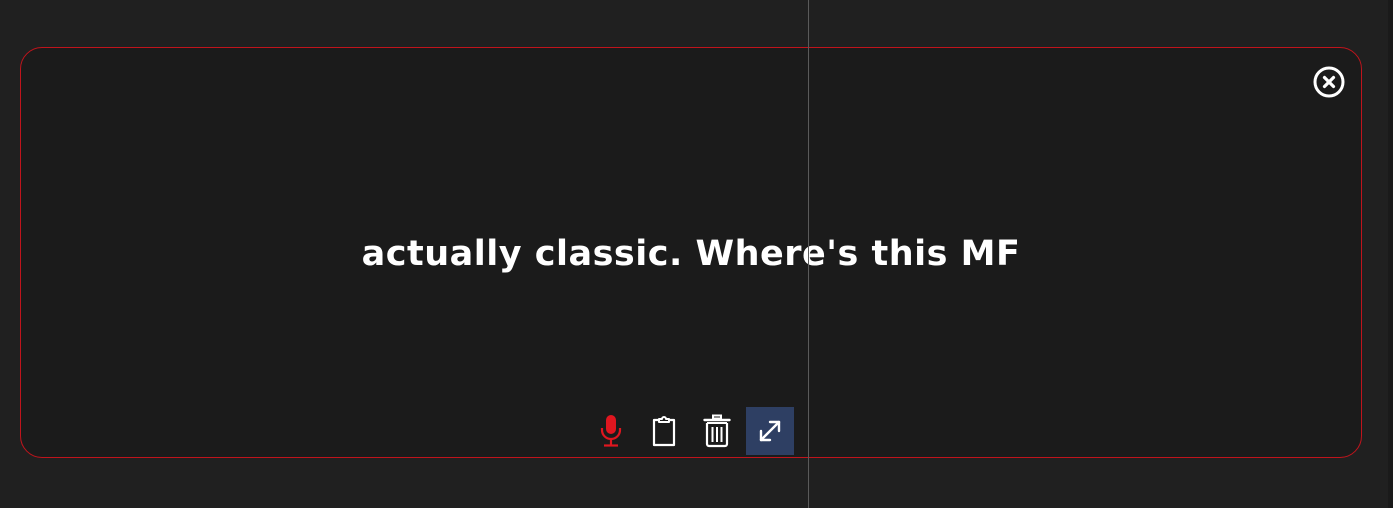 The height and width of the screenshot is (508, 1393). I want to click on close-button, so click(1329, 82).